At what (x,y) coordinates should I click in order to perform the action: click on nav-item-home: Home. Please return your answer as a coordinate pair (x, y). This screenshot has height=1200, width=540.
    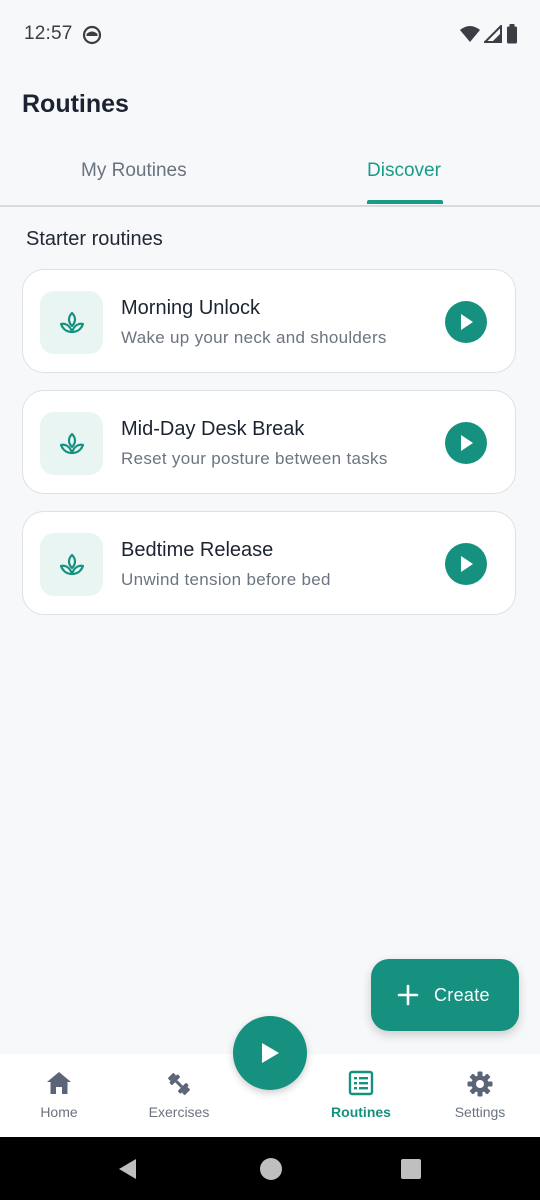
    Looking at the image, I should click on (59, 1095).